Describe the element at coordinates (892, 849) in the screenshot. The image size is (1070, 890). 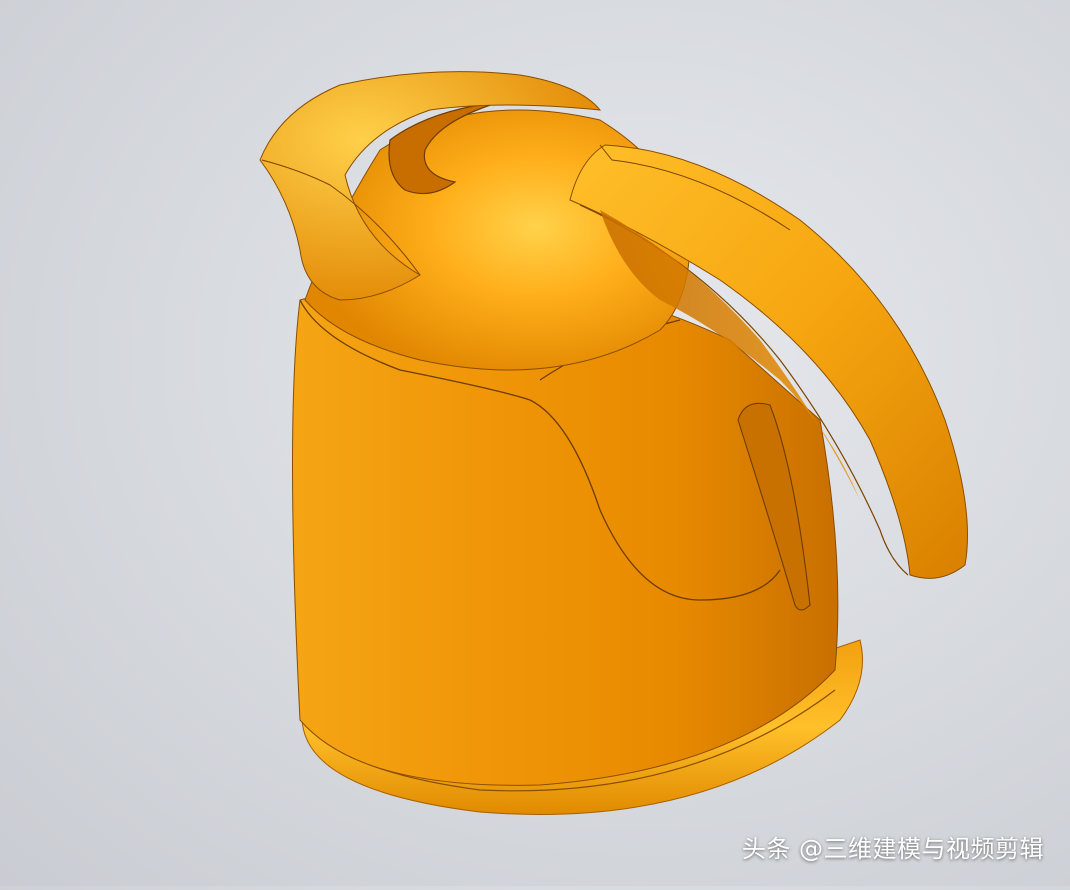
I see `watermark-text: 头条 @三维建模与视频剪辑` at that location.